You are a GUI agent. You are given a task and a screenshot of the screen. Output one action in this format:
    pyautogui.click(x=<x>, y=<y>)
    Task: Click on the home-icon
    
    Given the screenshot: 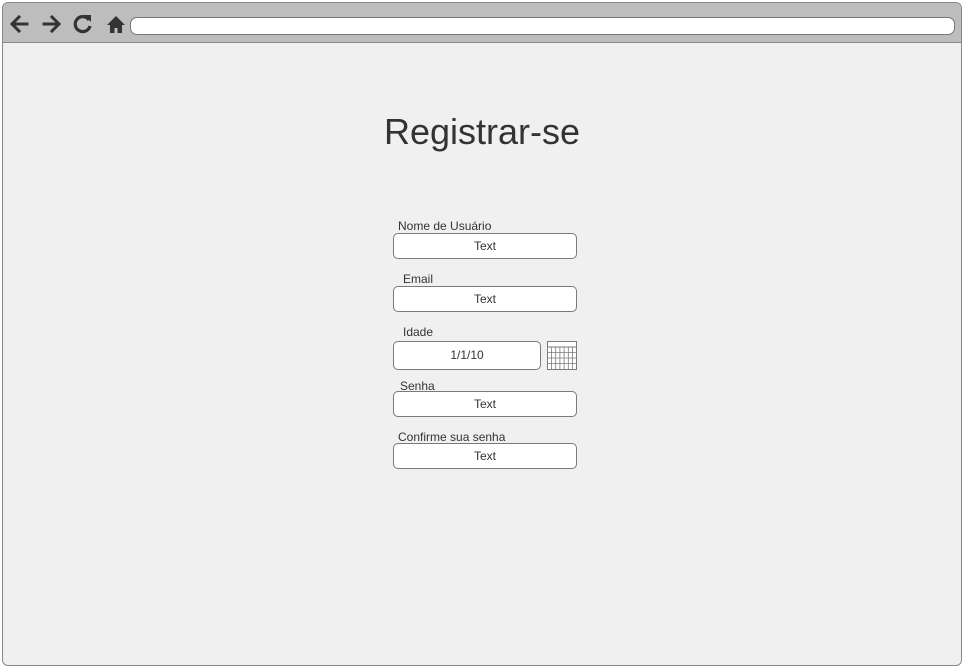 What is the action you would take?
    pyautogui.click(x=116, y=24)
    